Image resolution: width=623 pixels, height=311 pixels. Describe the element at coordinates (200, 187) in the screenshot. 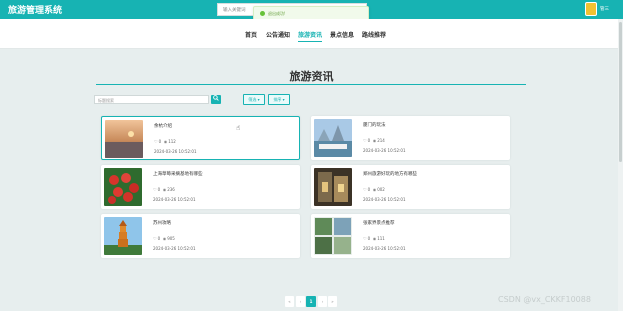

I see `news-card: 上海草莓采摘基地有哪些 ♡0 ◉236 2024-03-26 10:52:01` at that location.